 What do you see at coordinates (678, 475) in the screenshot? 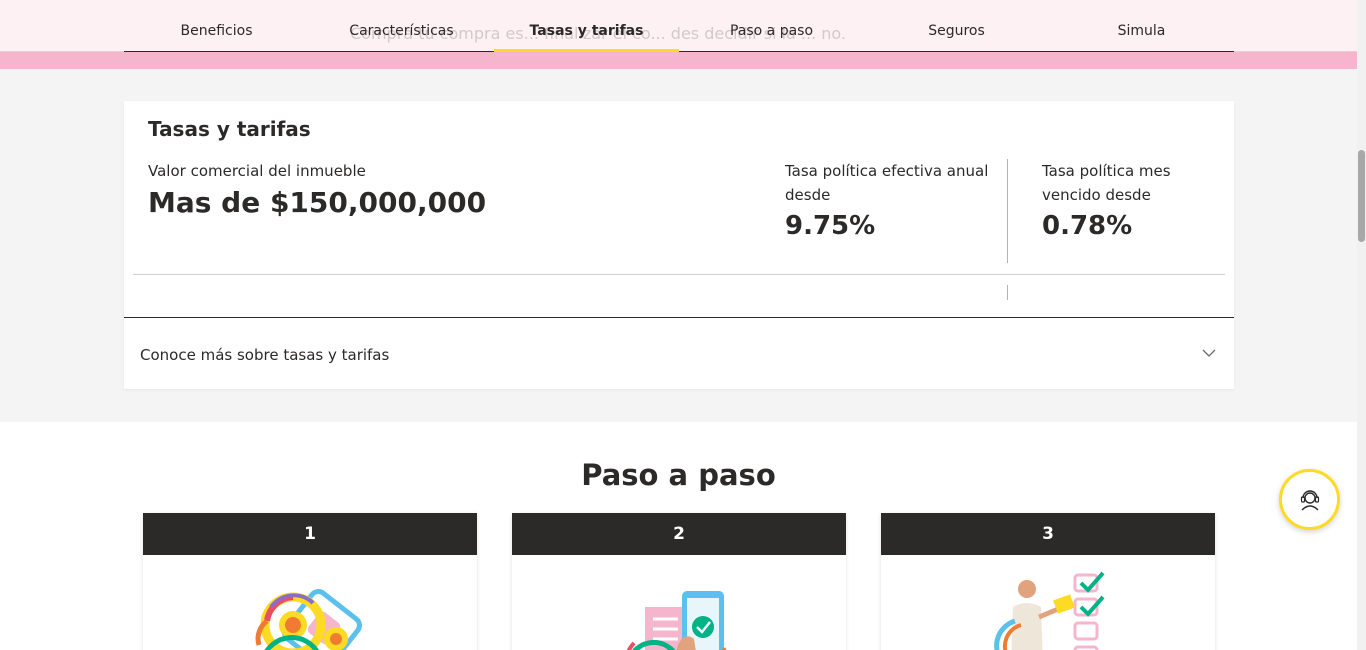
I see `steps-title: Paso a paso` at bounding box center [678, 475].